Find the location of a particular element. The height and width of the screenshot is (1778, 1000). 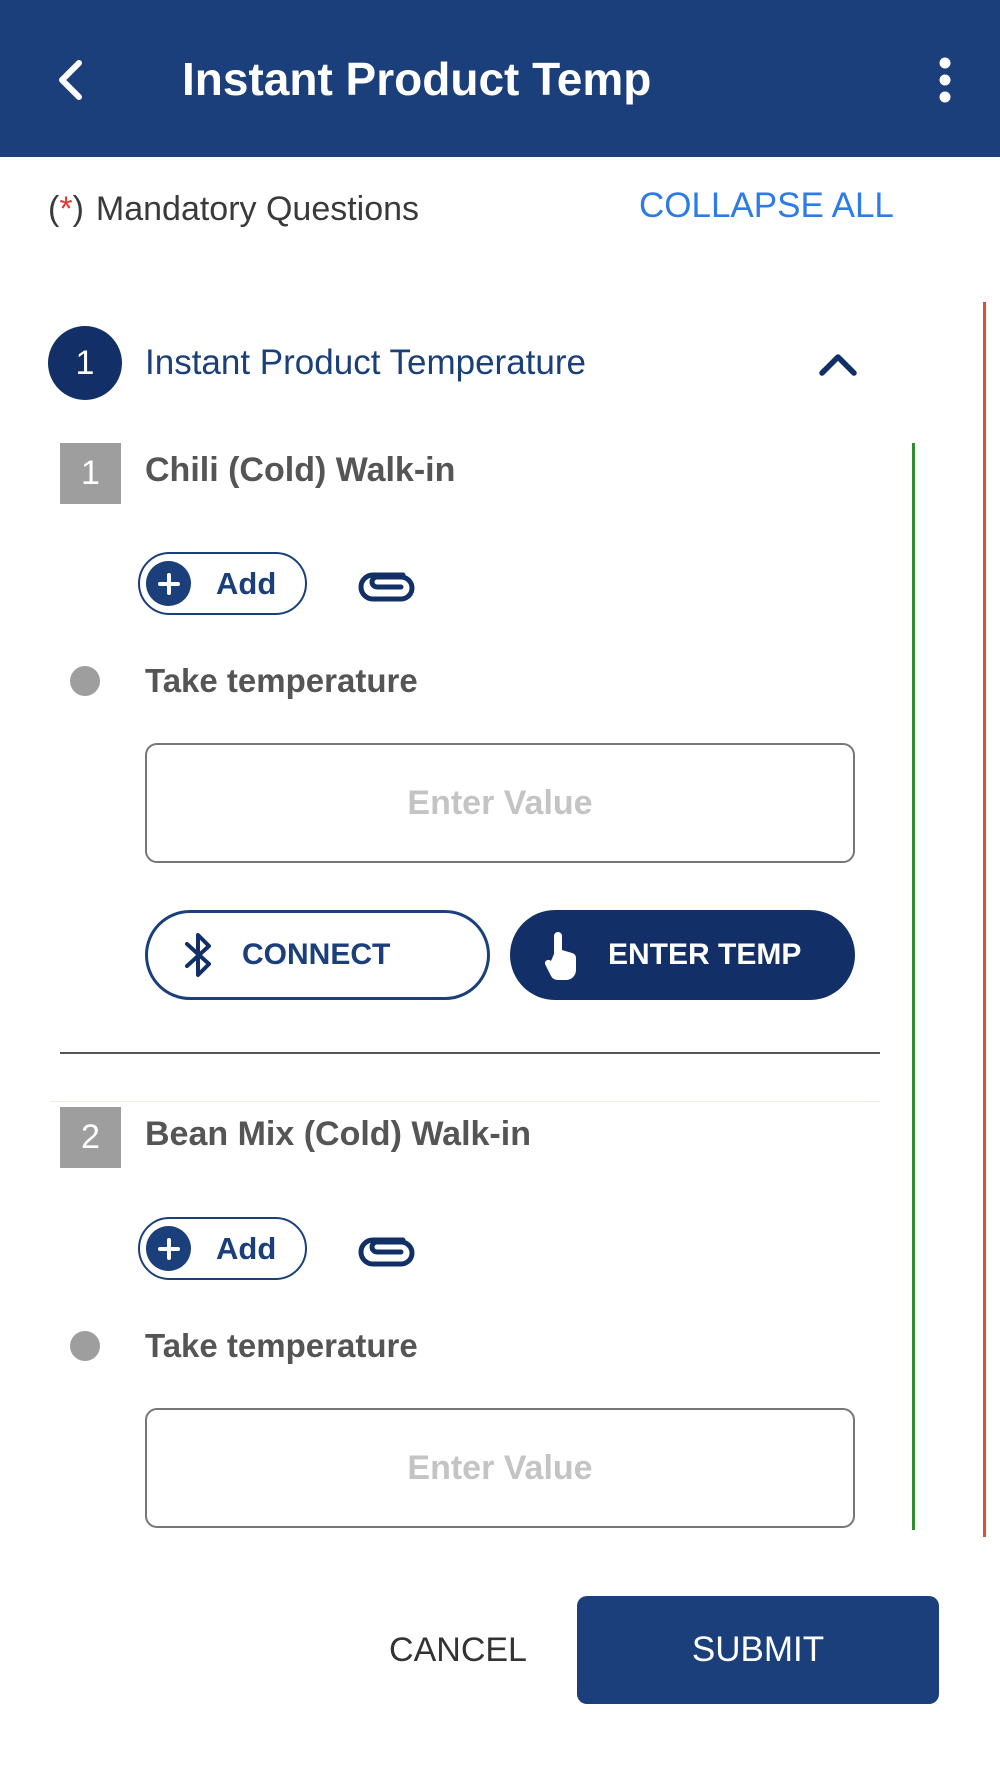

section-title: Instant Product Temperature is located at coordinates (365, 363).